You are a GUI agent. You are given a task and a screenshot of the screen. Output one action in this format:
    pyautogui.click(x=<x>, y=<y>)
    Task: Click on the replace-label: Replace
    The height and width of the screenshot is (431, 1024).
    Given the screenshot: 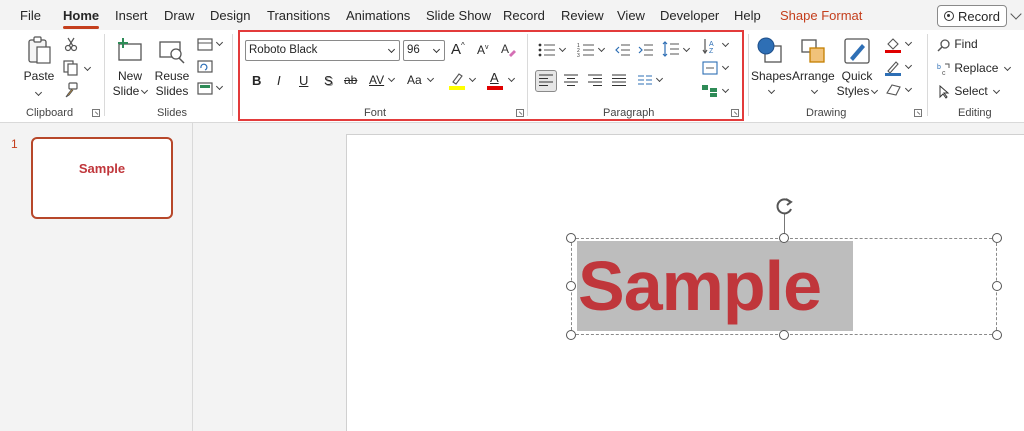 What is the action you would take?
    pyautogui.click(x=976, y=68)
    